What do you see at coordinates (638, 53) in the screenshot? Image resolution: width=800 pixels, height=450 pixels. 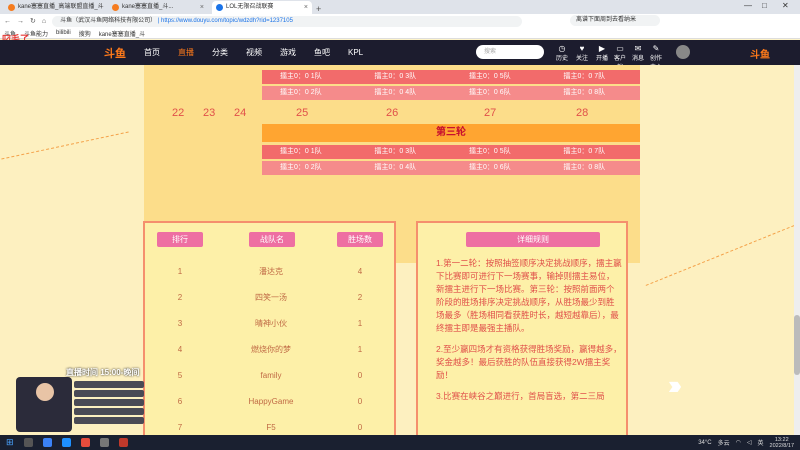 I see `message-icon: ✉ 消息` at bounding box center [638, 53].